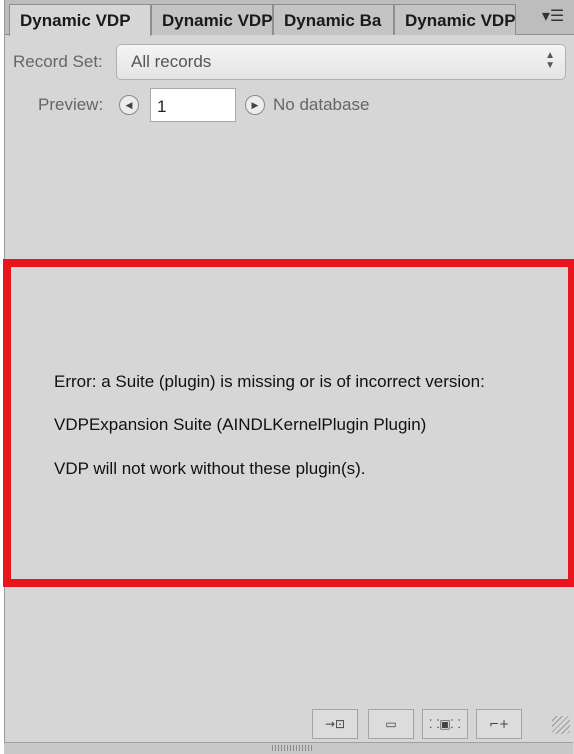 The height and width of the screenshot is (754, 574). Describe the element at coordinates (499, 724) in the screenshot. I see `new-frame-icon: ⌐+` at that location.